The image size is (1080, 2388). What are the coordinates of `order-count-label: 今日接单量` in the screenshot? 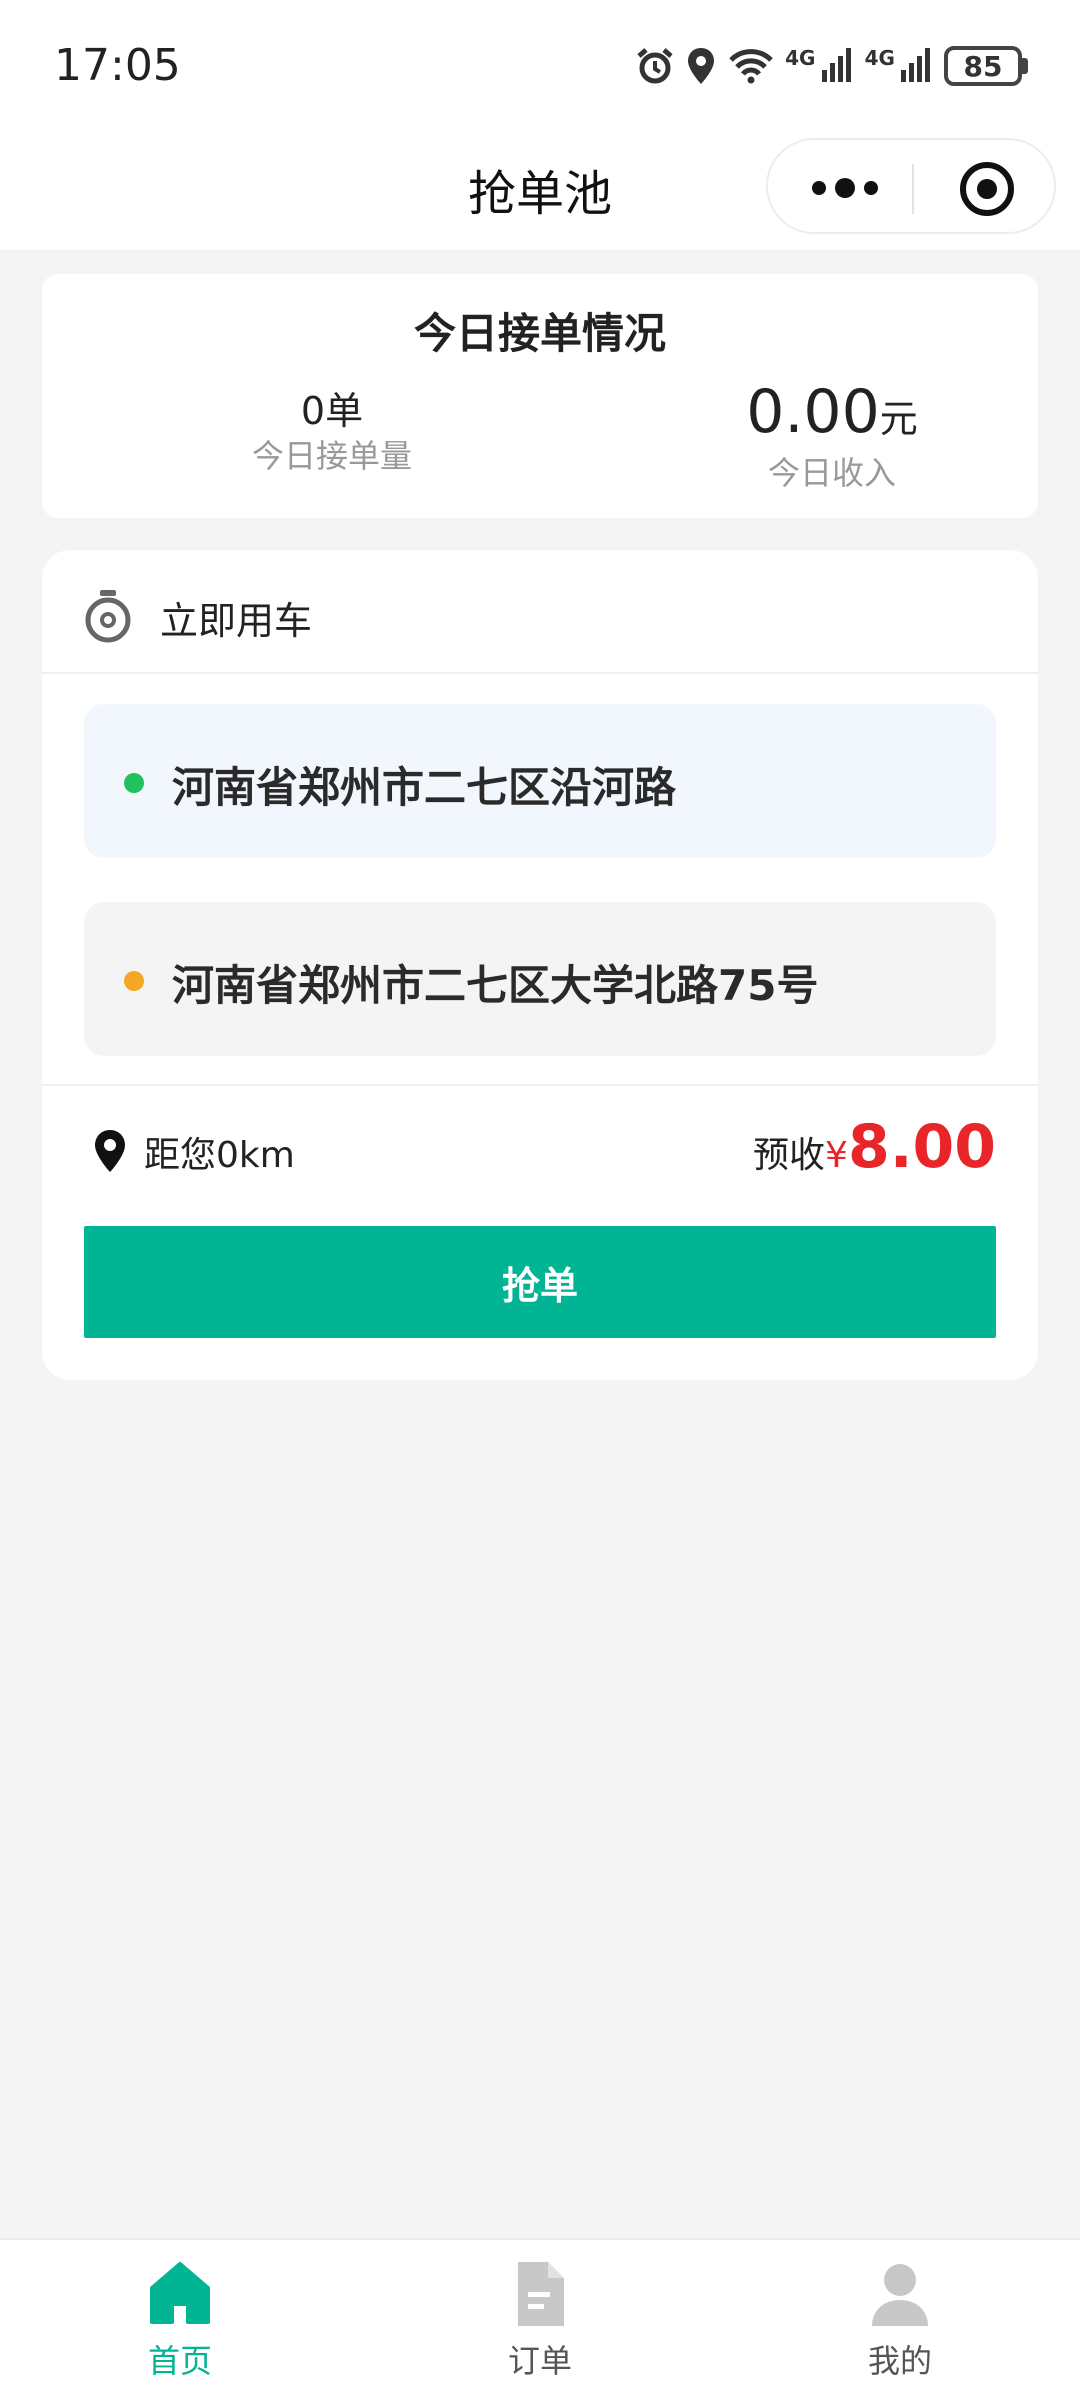 It's located at (331, 456).